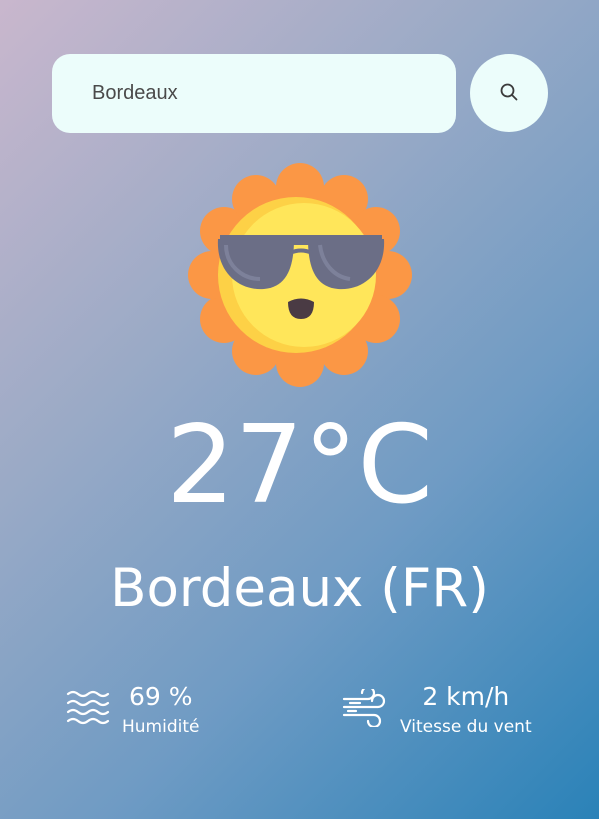 The image size is (599, 819). I want to click on wind-stat: 2 km/h Vitesse du vent, so click(437, 710).